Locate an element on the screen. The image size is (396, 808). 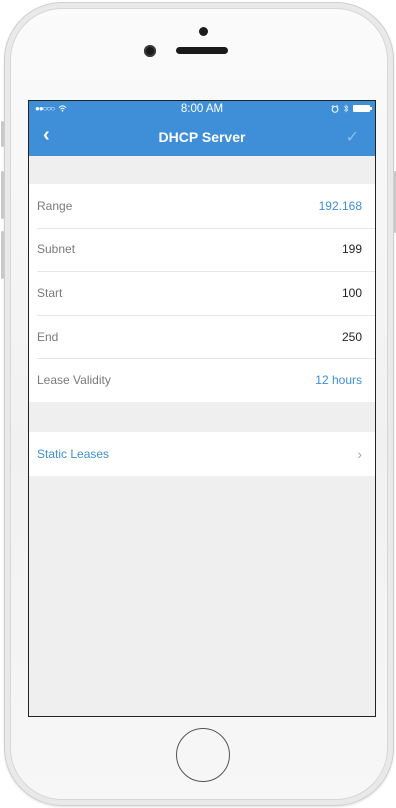
navigation-bar: ‹ DHCP Server ✓ is located at coordinates (202, 137).